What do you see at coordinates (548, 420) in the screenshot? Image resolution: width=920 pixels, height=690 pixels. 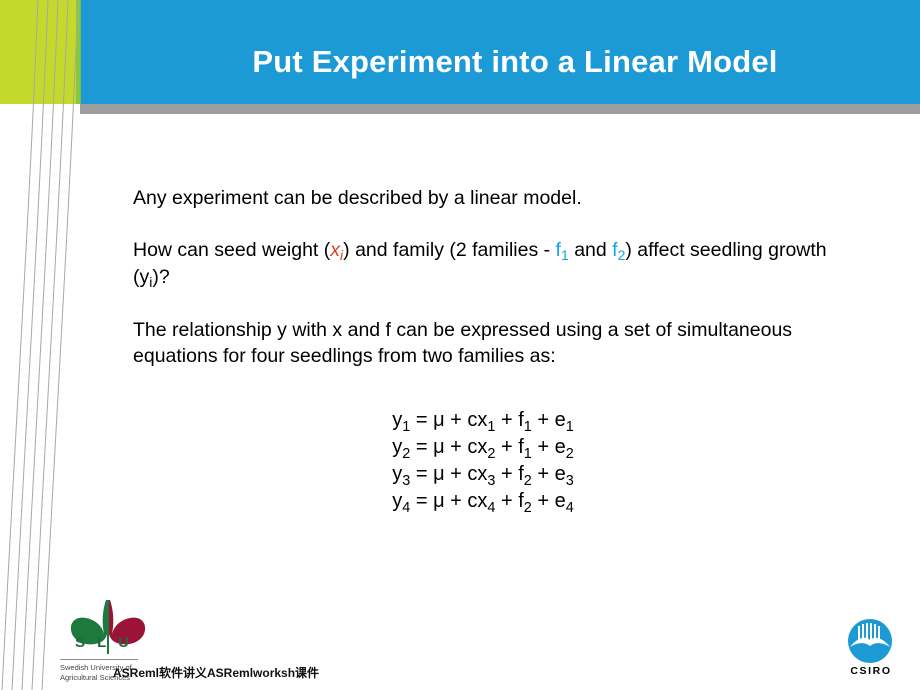 I see `eq1-plus-e: + e` at bounding box center [548, 420].